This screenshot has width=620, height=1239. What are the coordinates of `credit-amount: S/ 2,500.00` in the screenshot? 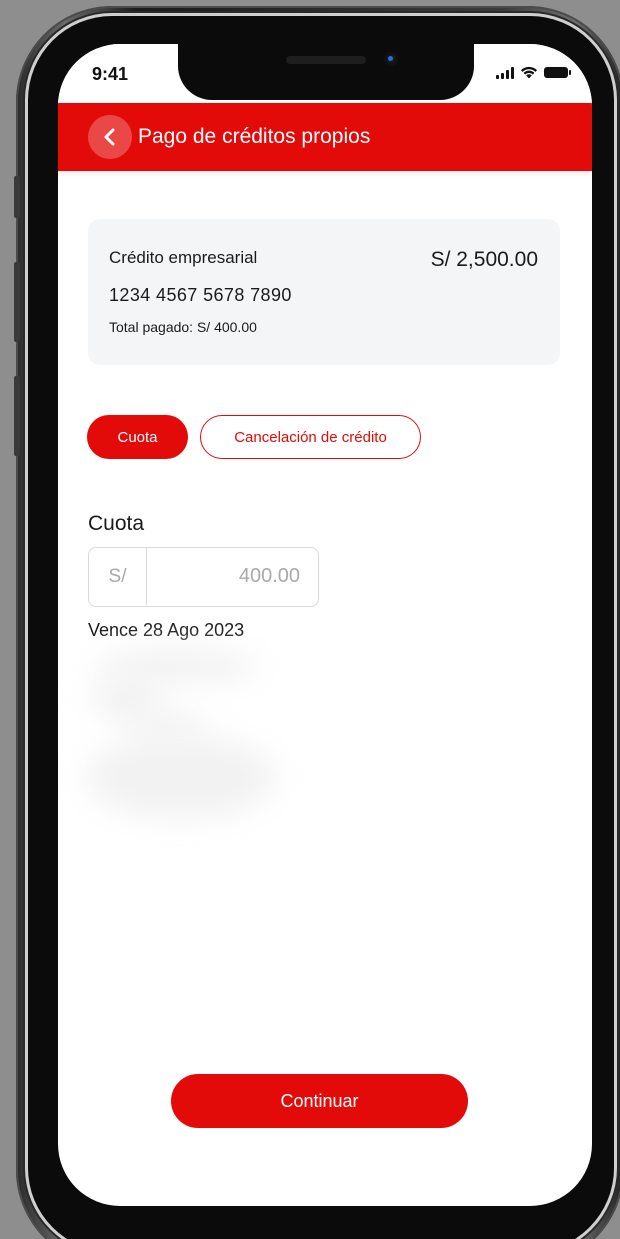 It's located at (484, 259).